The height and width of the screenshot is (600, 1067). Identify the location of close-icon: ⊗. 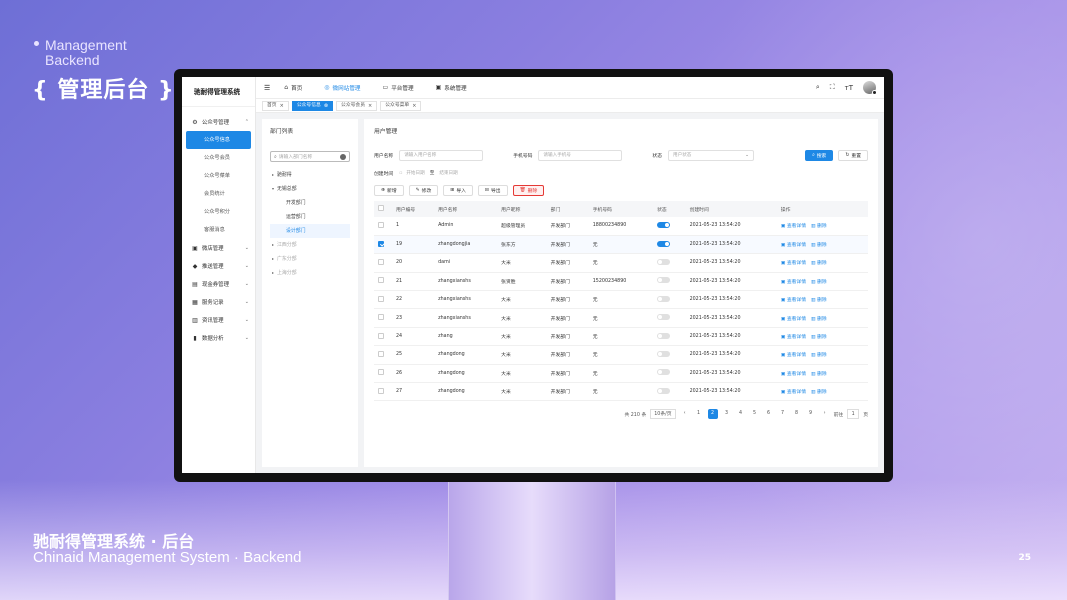
(326, 106).